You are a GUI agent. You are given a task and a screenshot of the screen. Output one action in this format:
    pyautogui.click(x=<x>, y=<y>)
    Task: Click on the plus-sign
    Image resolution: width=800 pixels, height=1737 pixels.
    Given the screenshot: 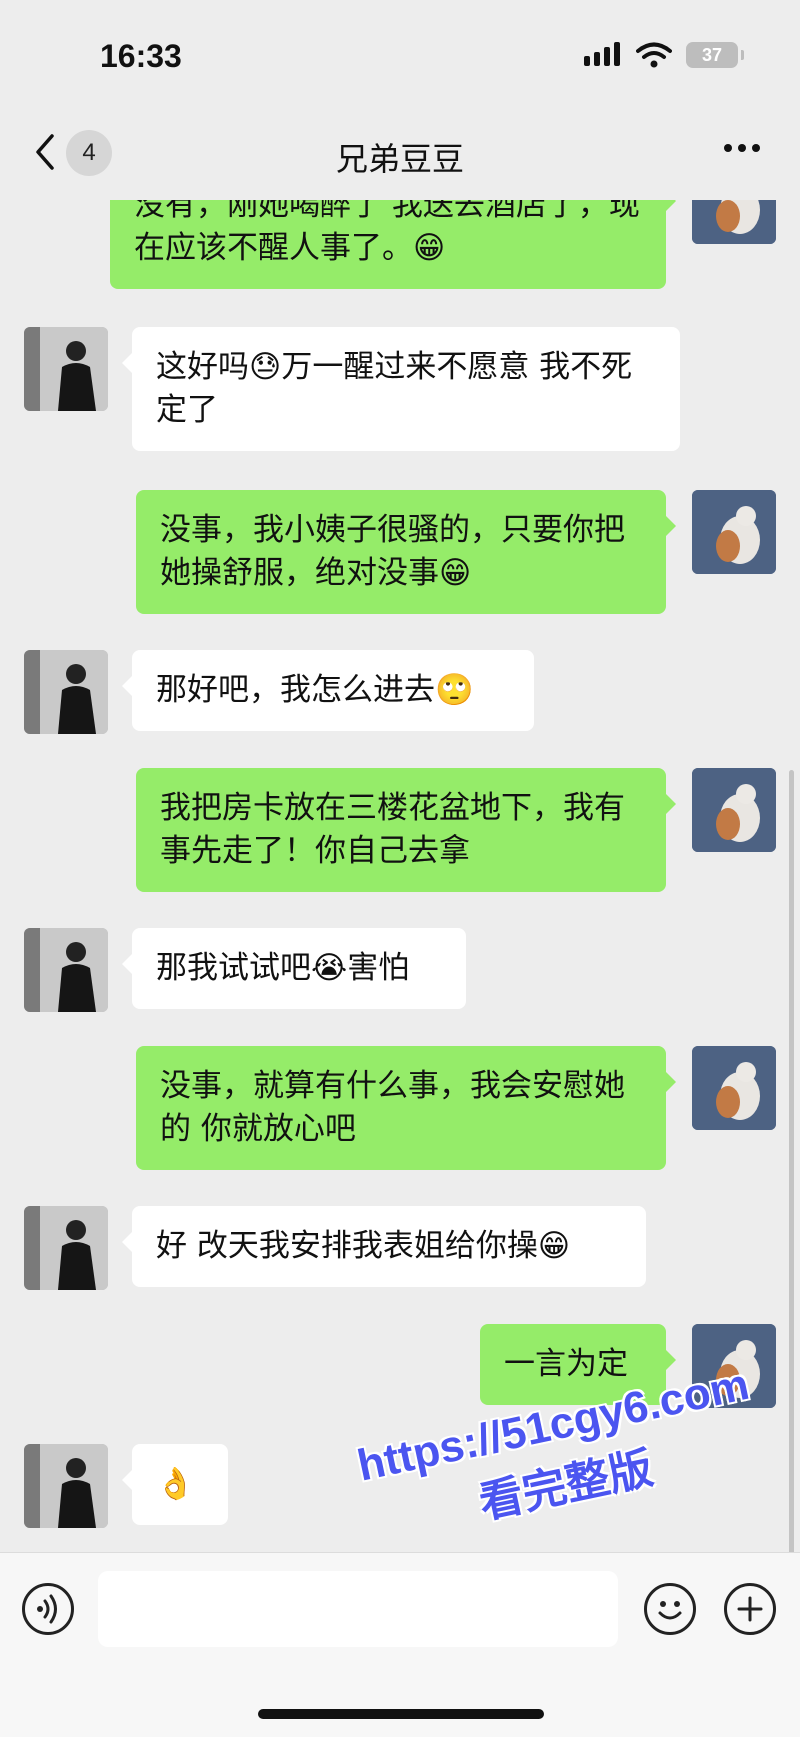 What is the action you would take?
    pyautogui.click(x=750, y=1609)
    